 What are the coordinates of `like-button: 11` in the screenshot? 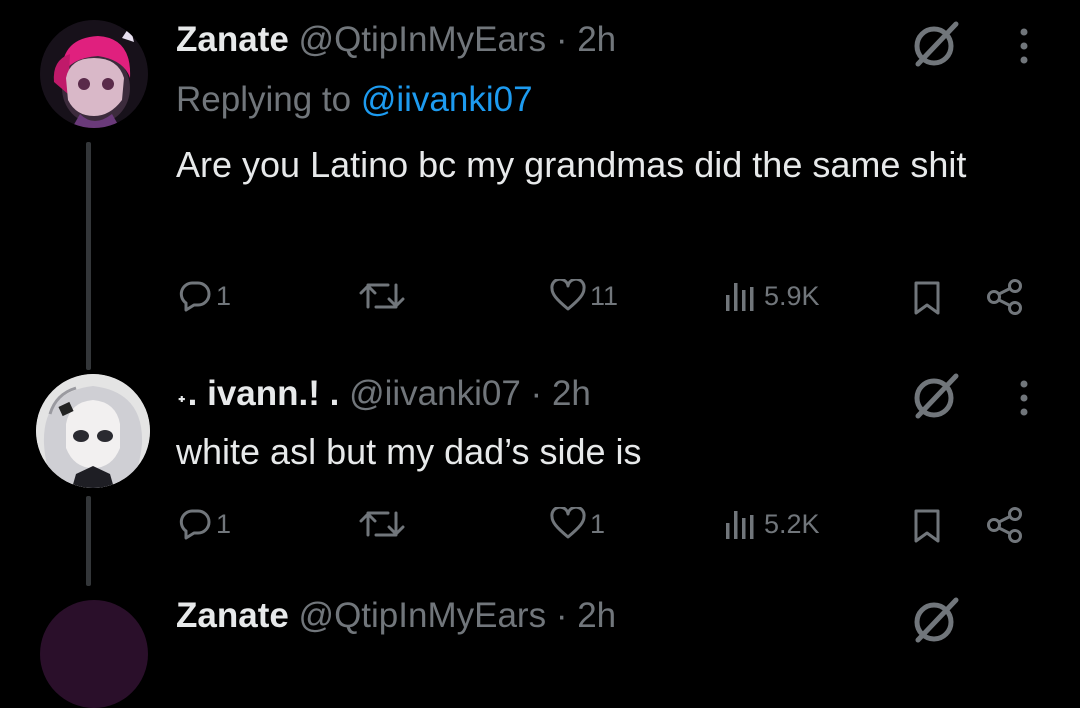 It's located at (584, 296).